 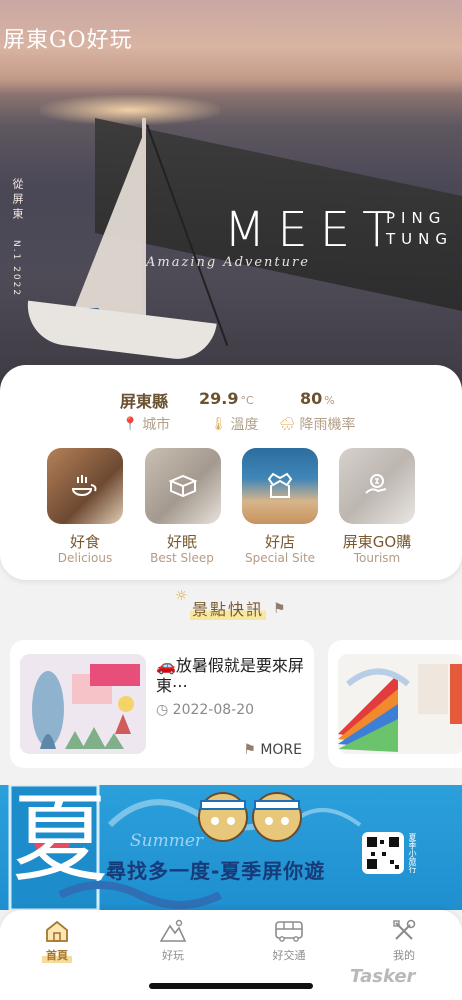 I want to click on news-title-text: 放暑假就是要來屏東⋯, so click(x=230, y=675).